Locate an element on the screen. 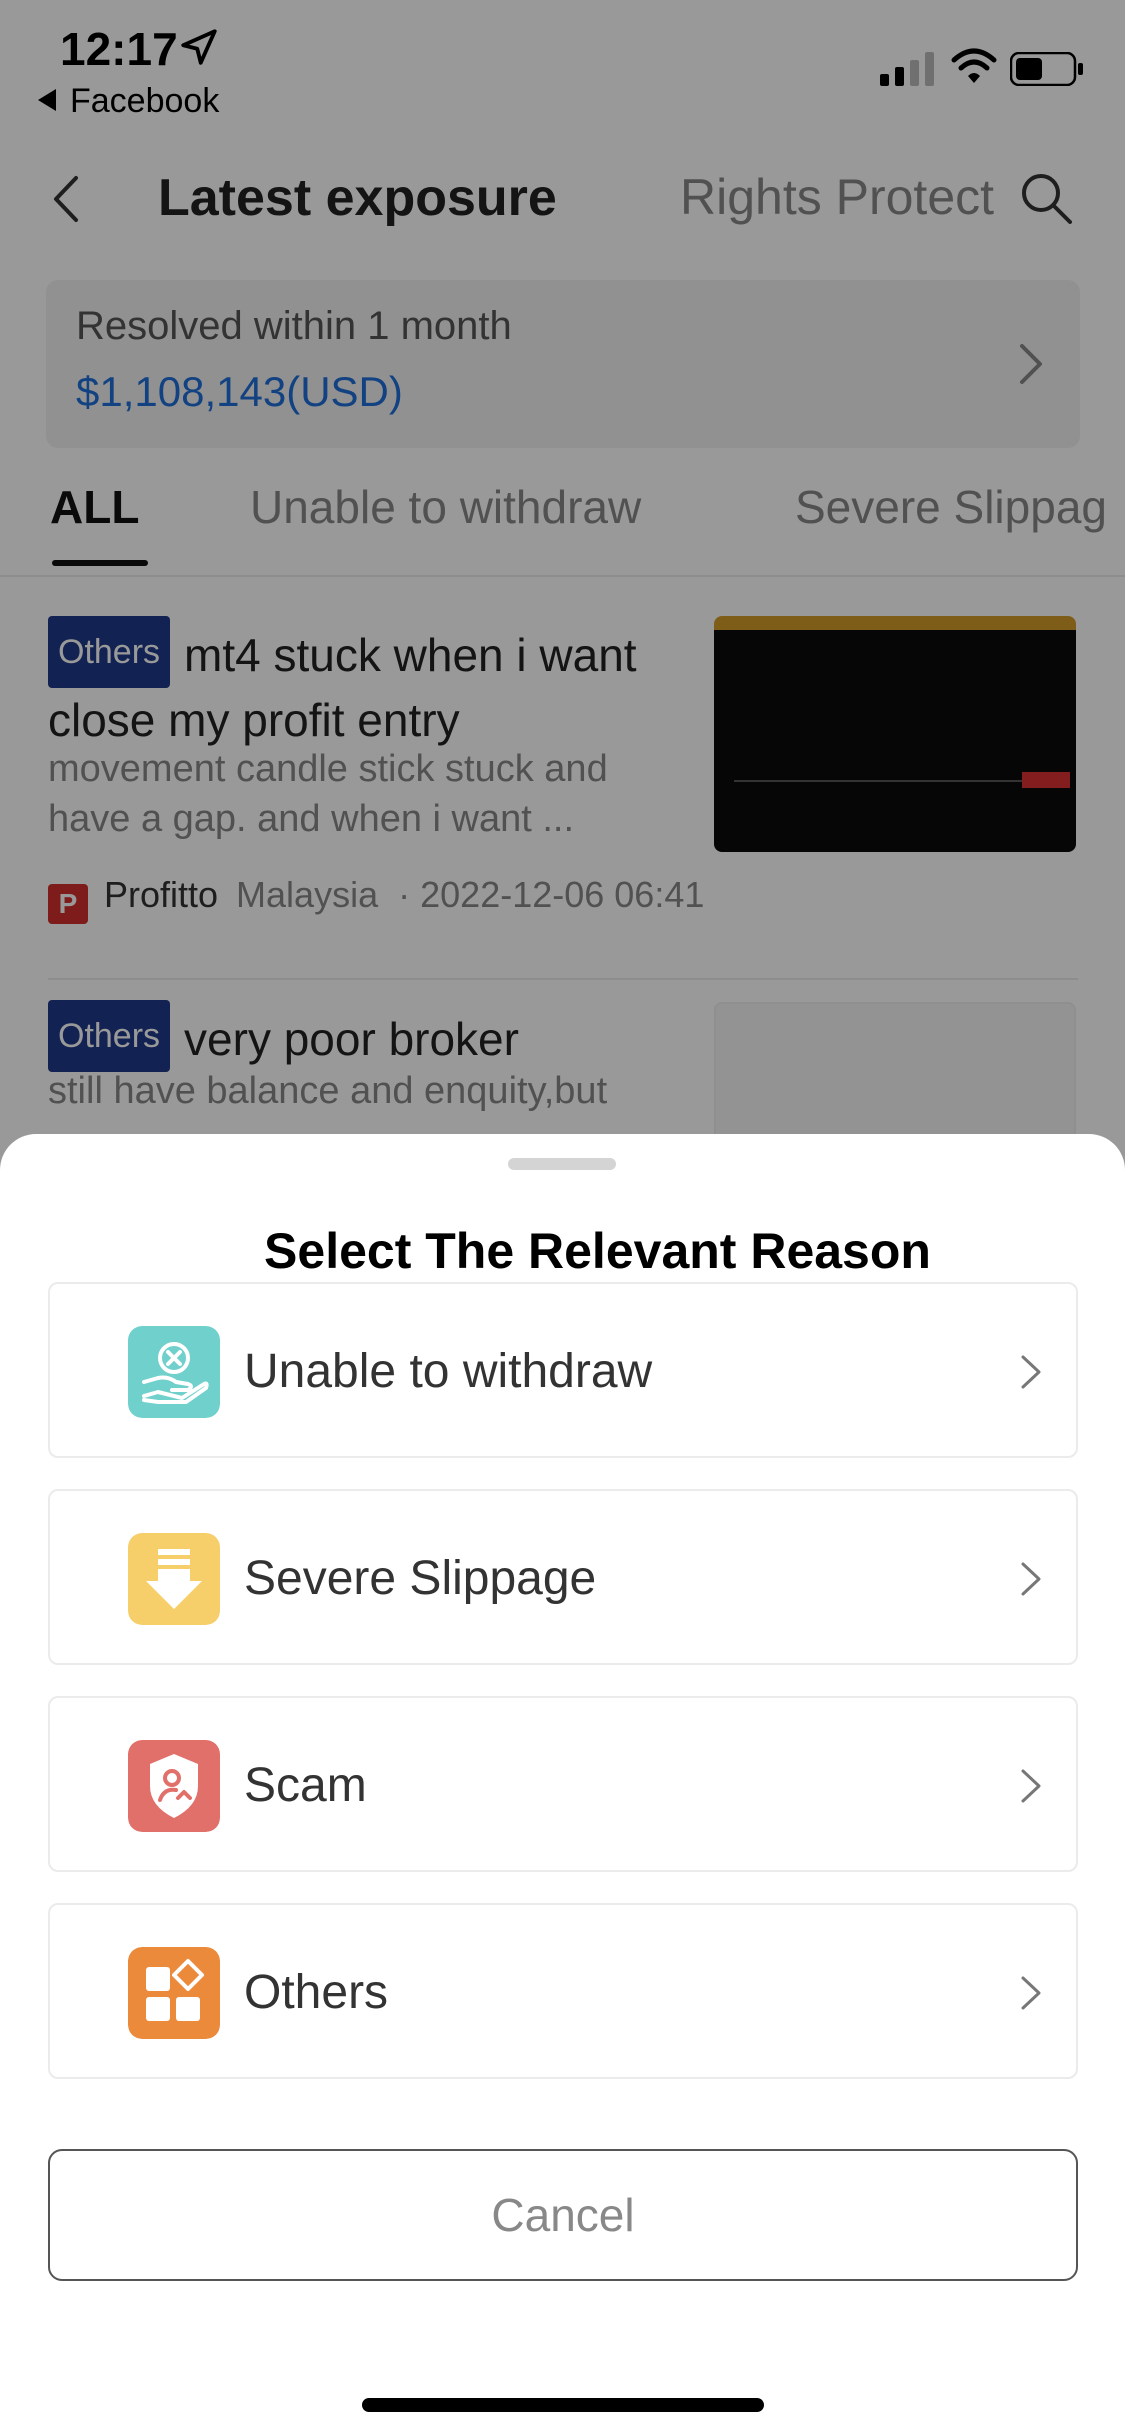  reason-option-unable-to-withdraw: Unable to withdraw is located at coordinates (563, 1370).